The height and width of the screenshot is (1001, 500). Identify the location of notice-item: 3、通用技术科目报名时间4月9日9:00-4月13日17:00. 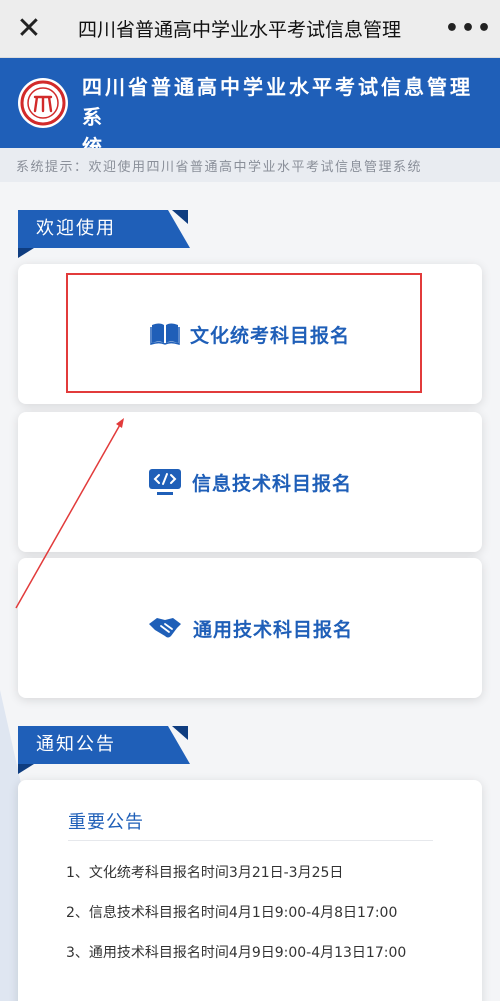
(236, 952).